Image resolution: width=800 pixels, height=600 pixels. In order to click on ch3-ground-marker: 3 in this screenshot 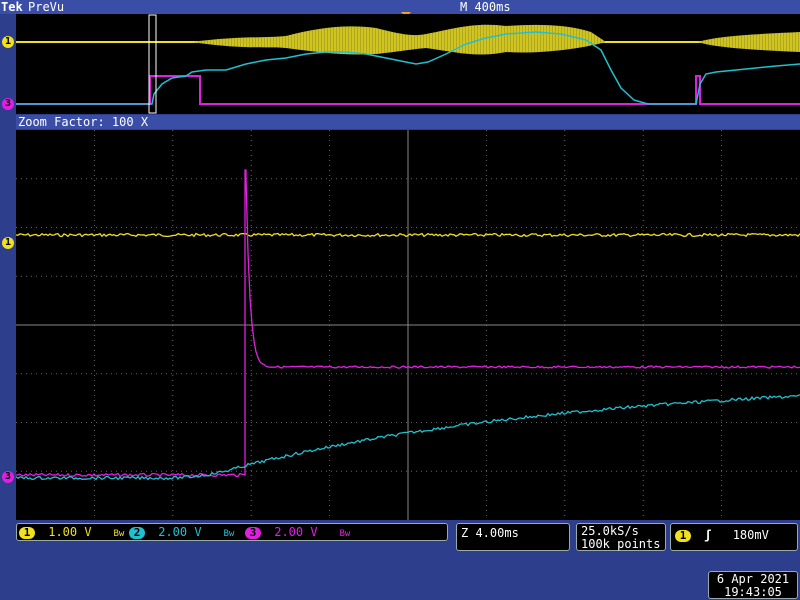, I will do `click(8, 477)`.